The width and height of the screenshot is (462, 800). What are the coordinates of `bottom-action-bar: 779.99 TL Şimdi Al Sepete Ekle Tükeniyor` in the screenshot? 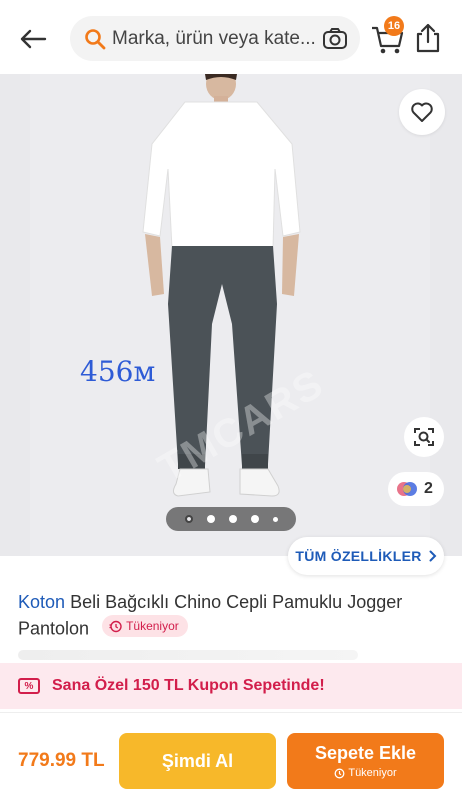 It's located at (231, 756).